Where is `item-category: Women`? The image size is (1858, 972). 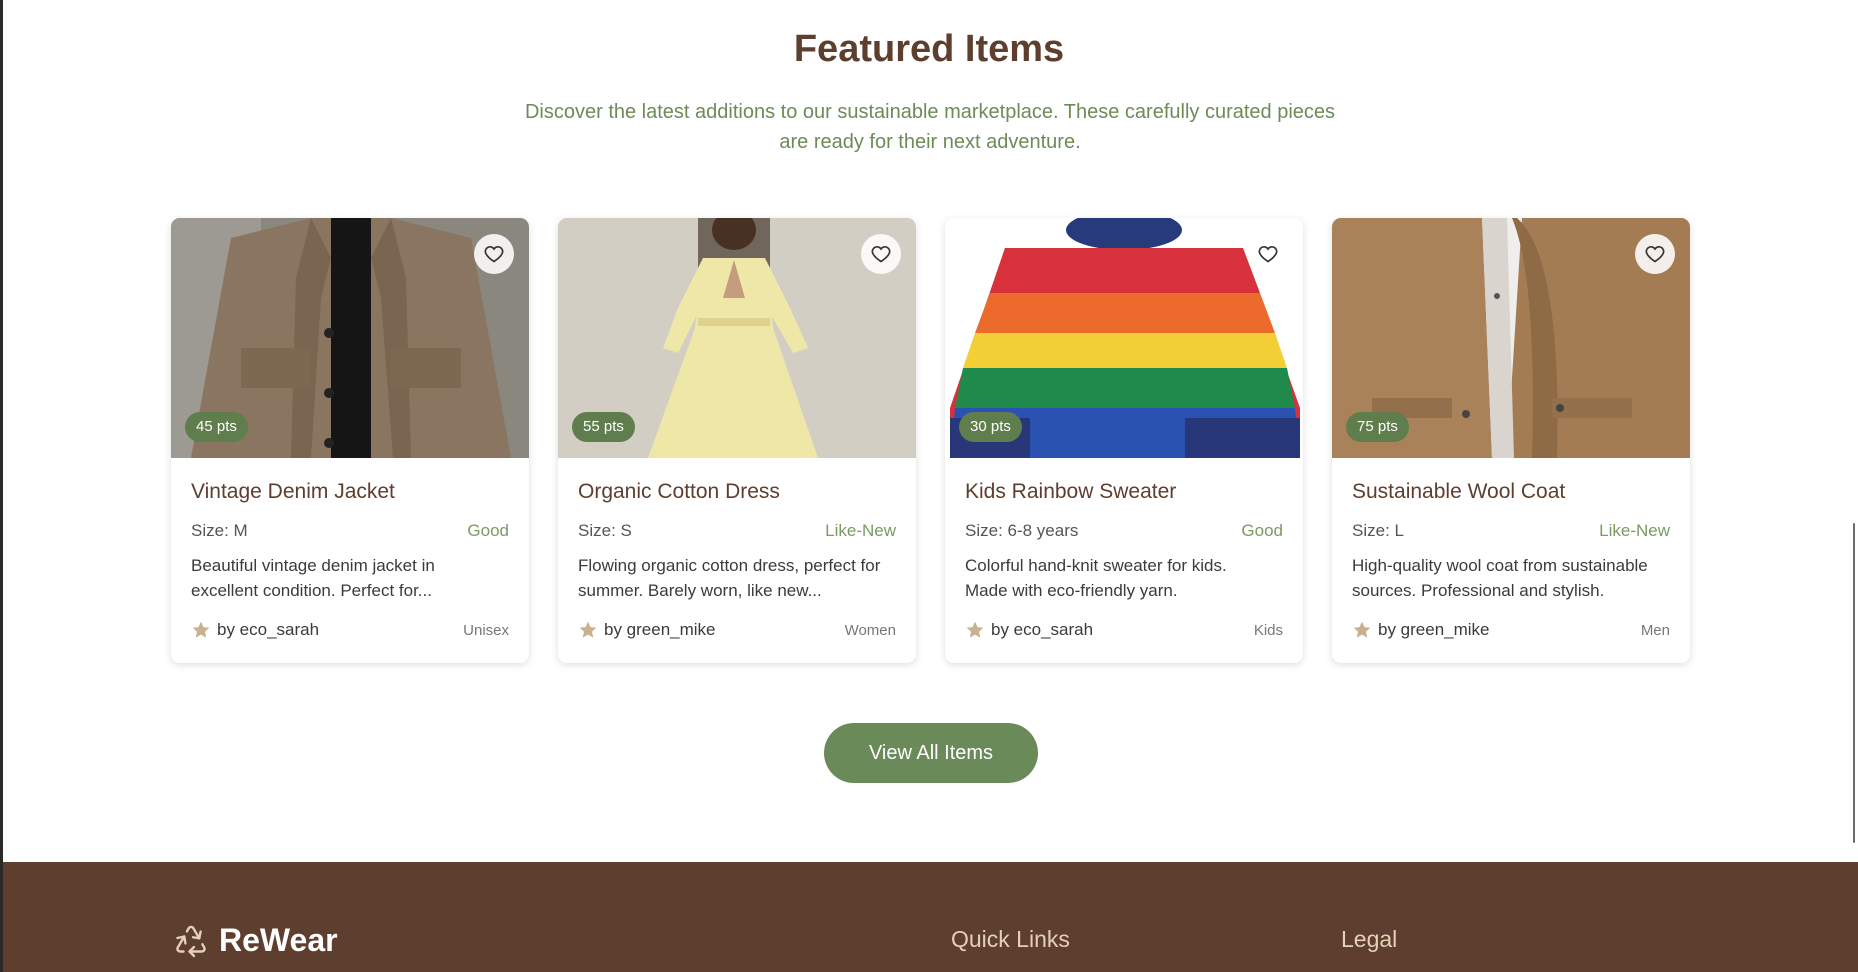 item-category: Women is located at coordinates (870, 630).